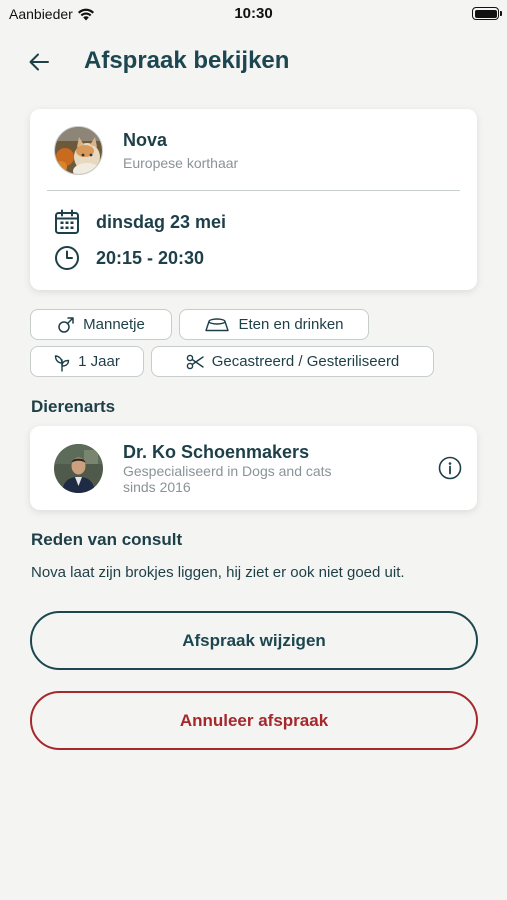  Describe the element at coordinates (291, 324) in the screenshot. I see `tag-food-label: Eten en drinken` at that location.